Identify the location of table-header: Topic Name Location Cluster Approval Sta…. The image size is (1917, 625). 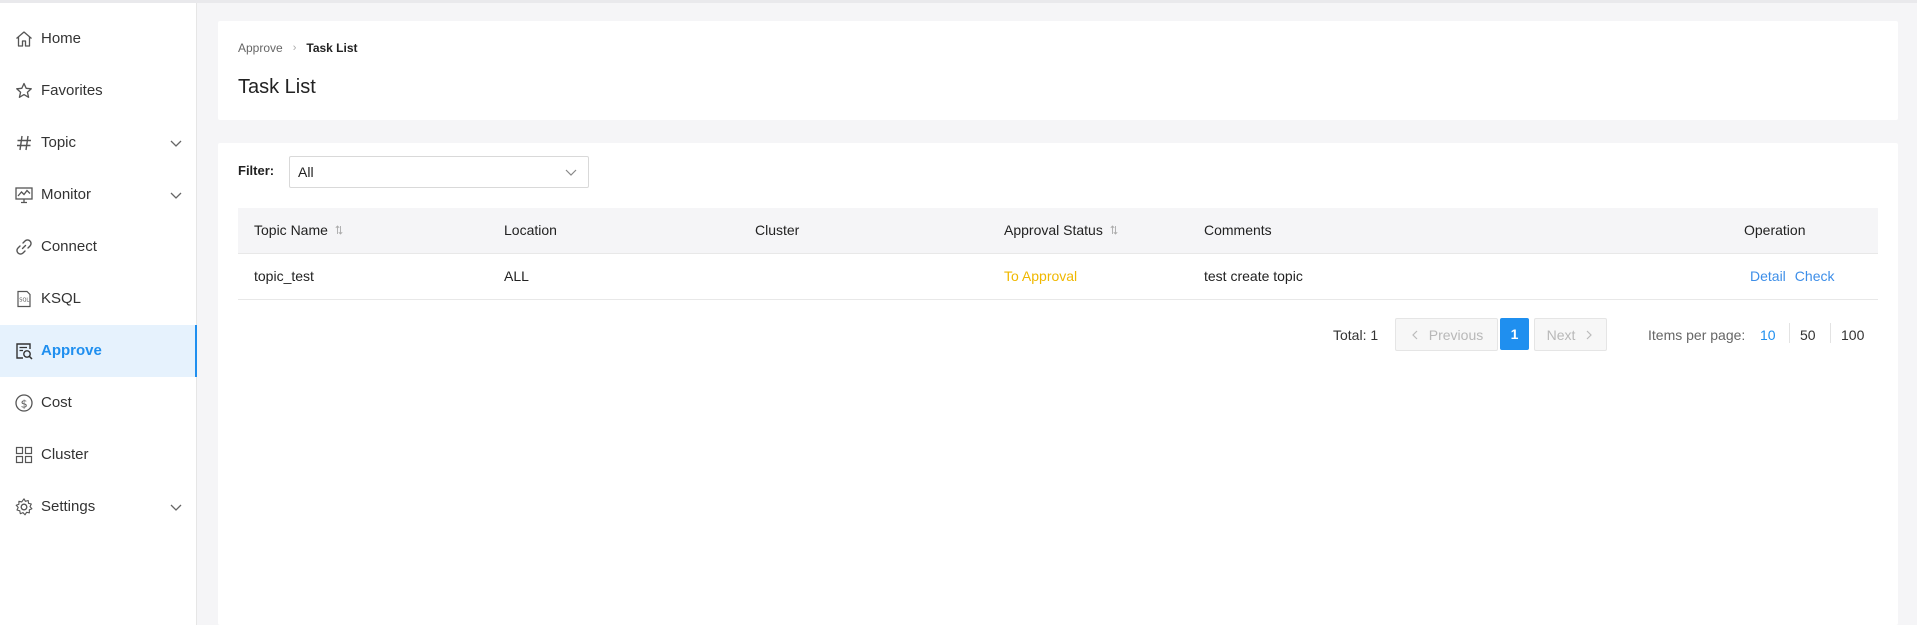
(1058, 231).